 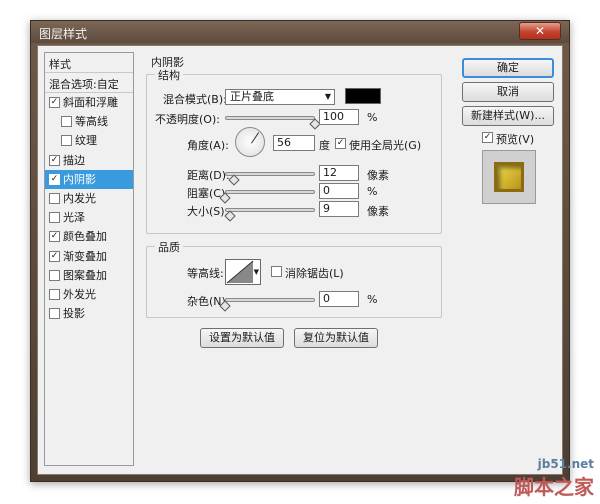 What do you see at coordinates (276, 271) in the screenshot?
I see `antialias-checkbox` at bounding box center [276, 271].